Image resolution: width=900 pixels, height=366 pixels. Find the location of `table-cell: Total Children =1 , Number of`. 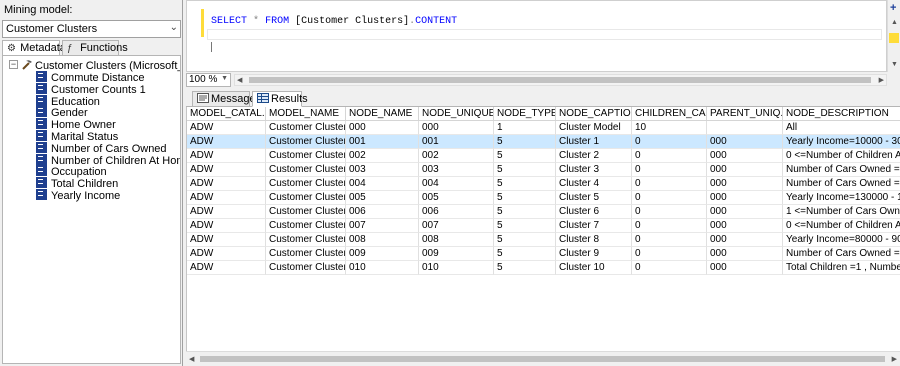

table-cell: Total Children =1 , Number of is located at coordinates (841, 268).